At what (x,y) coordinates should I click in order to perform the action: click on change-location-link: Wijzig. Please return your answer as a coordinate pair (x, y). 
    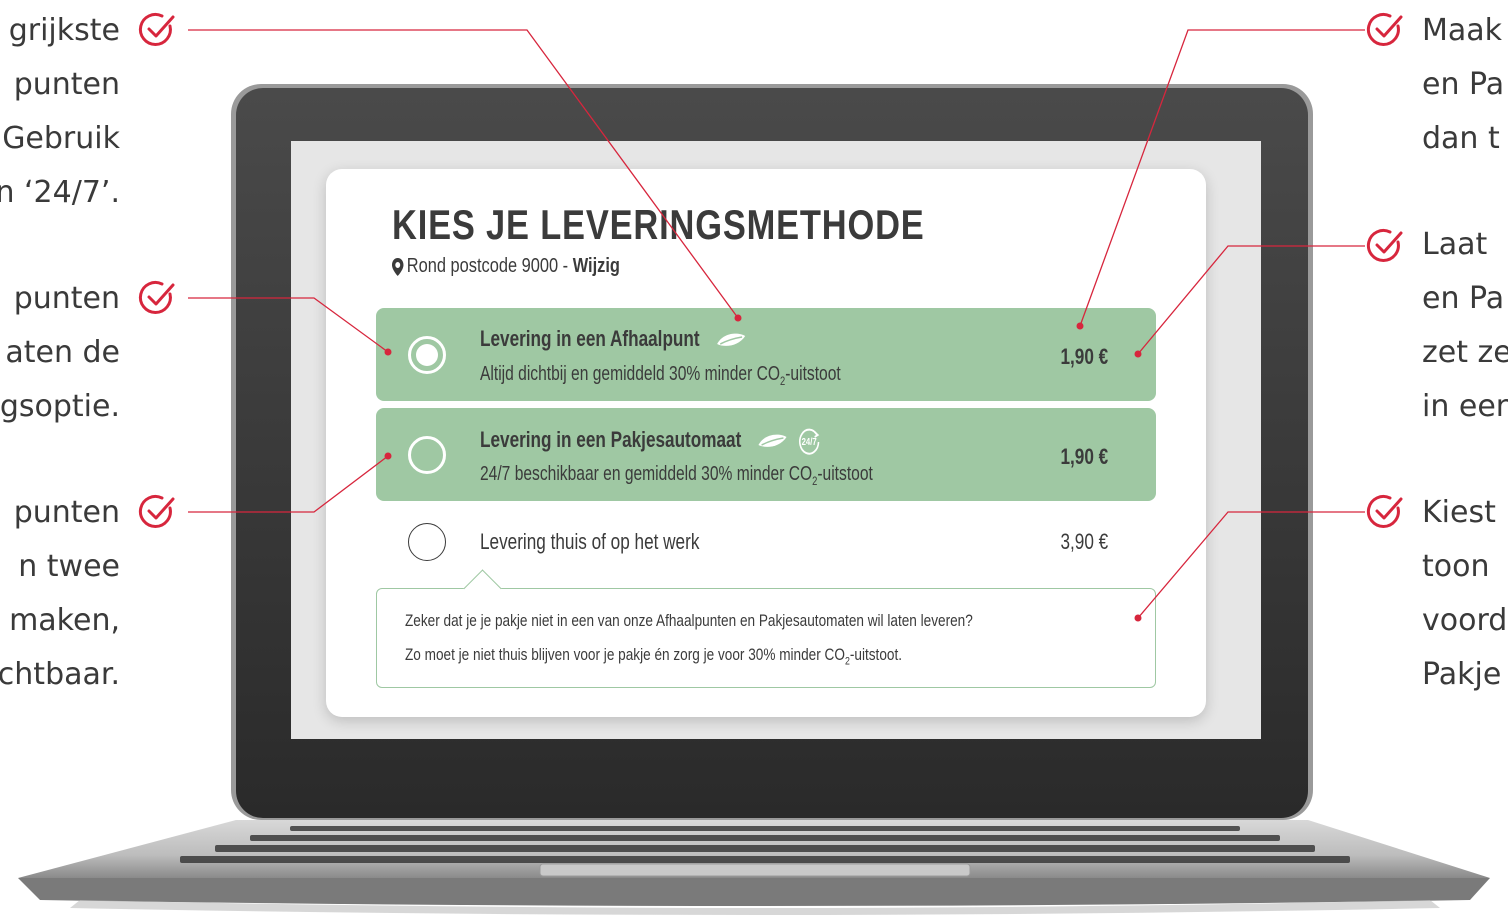
    Looking at the image, I should click on (596, 266).